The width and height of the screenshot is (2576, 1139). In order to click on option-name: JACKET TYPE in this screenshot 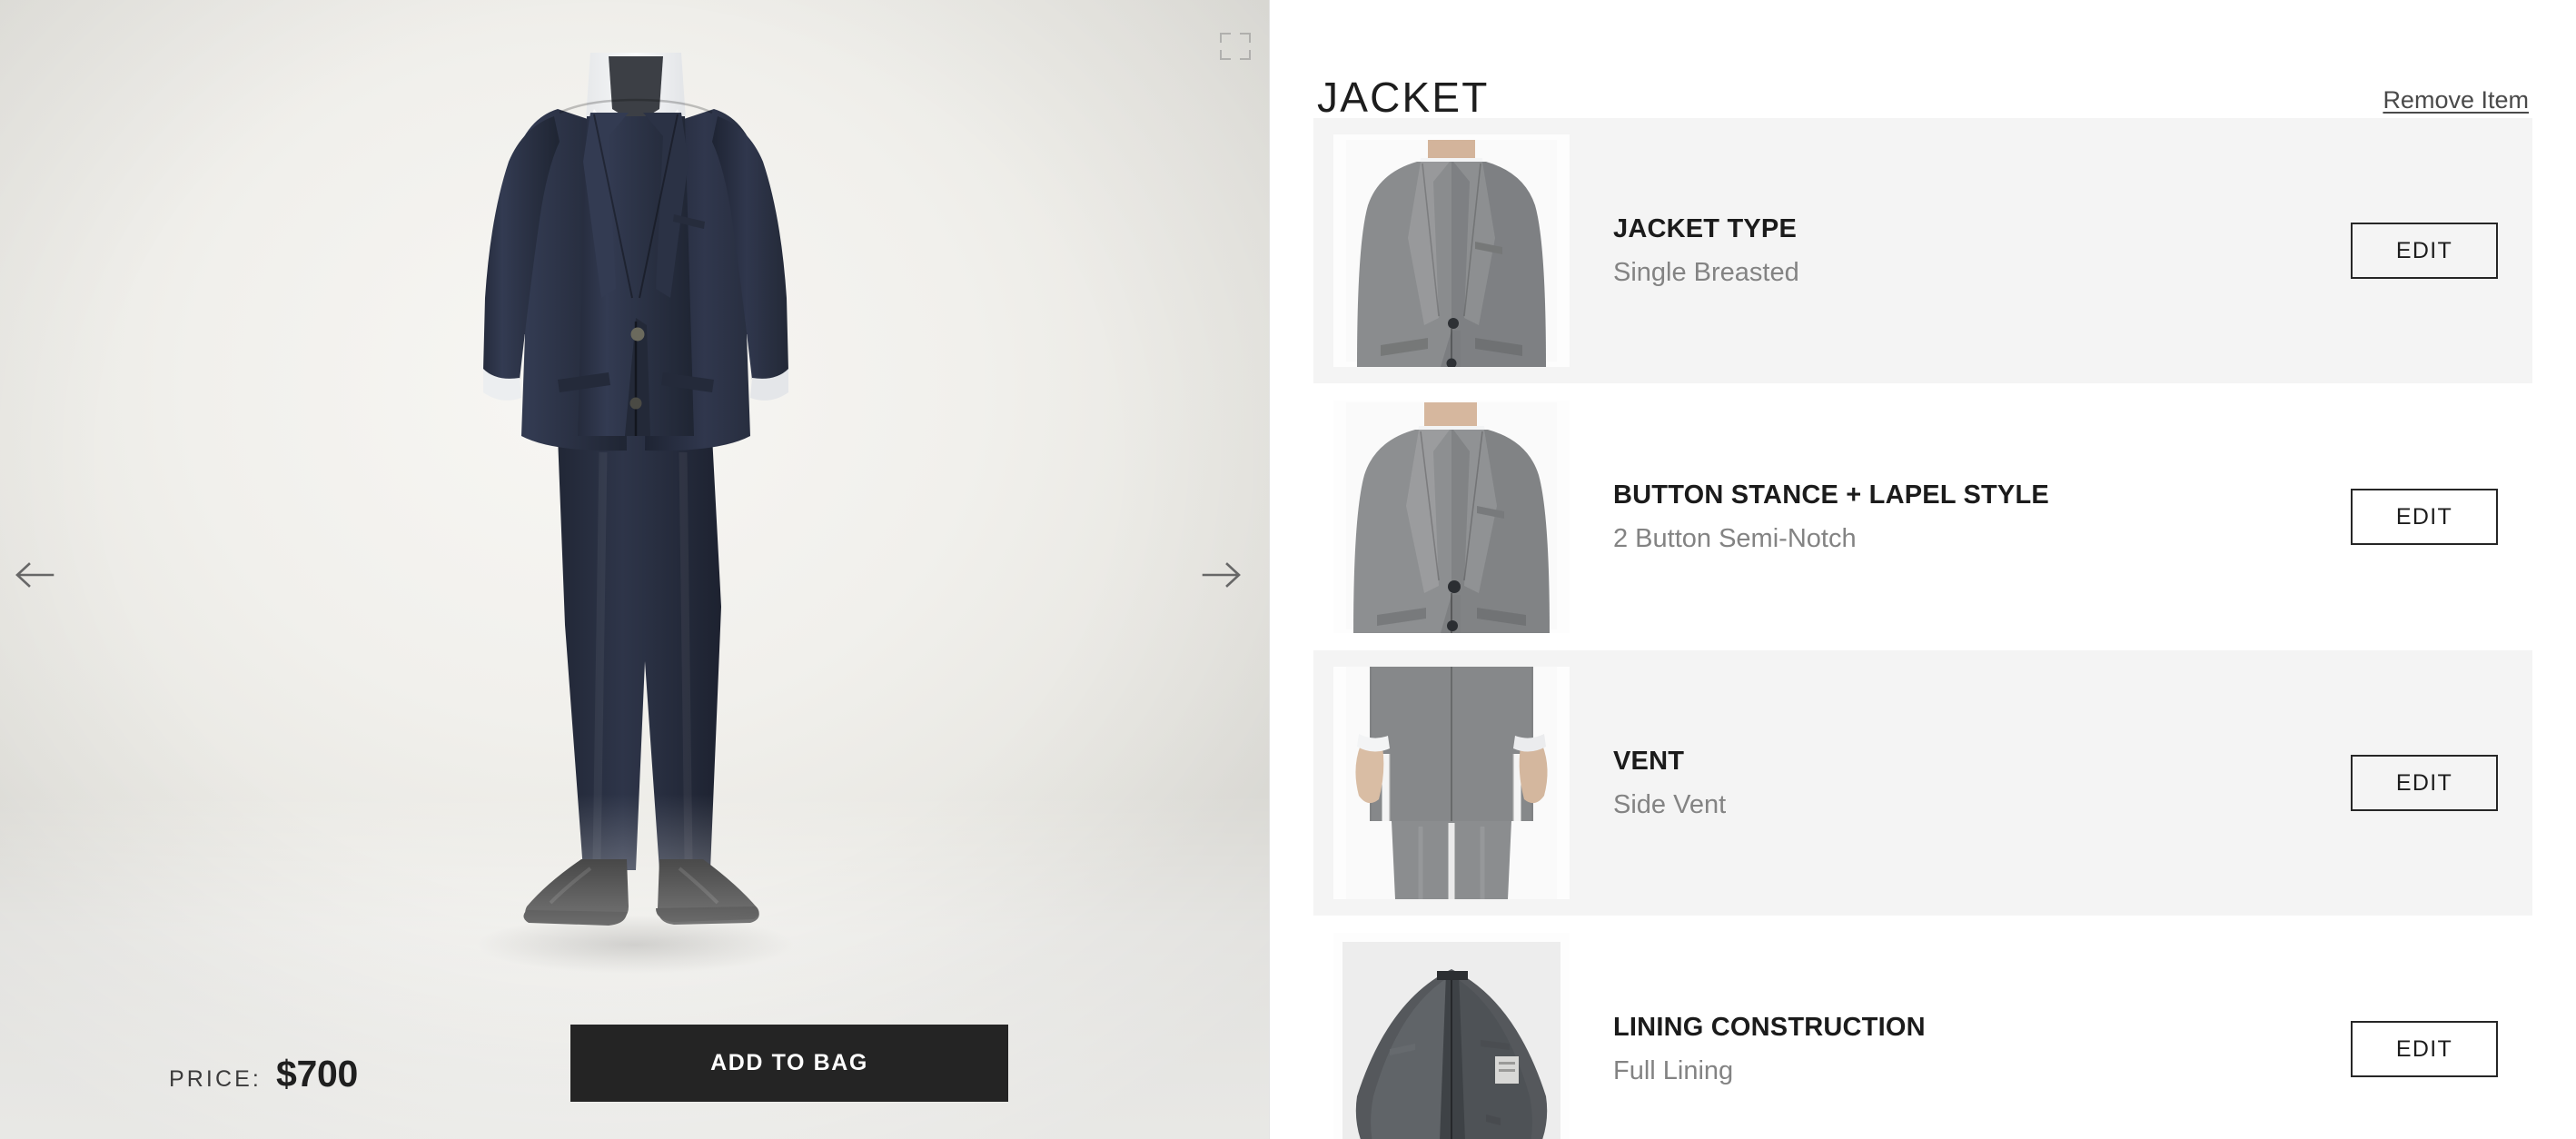, I will do `click(1705, 228)`.